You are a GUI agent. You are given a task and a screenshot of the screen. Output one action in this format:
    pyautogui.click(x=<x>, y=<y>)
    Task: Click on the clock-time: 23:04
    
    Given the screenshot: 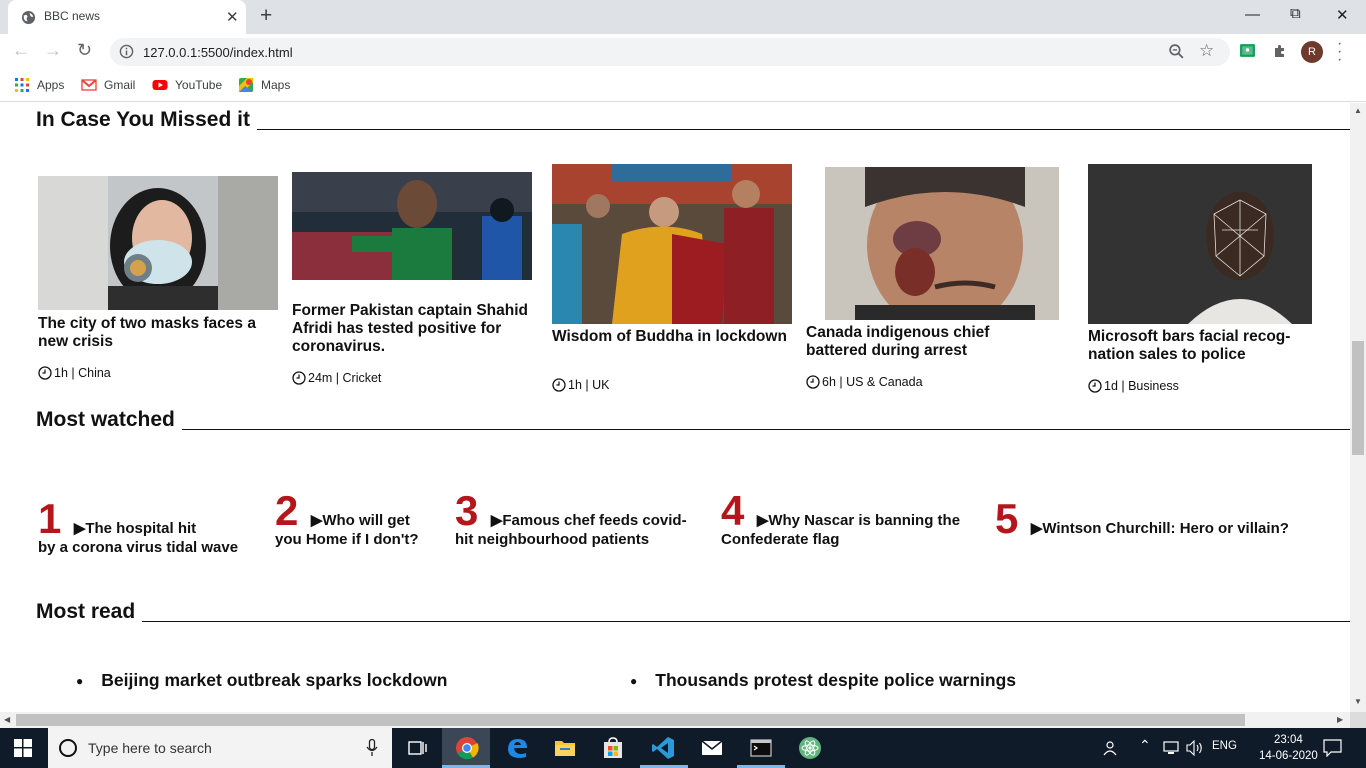 What is the action you would take?
    pyautogui.click(x=1288, y=740)
    